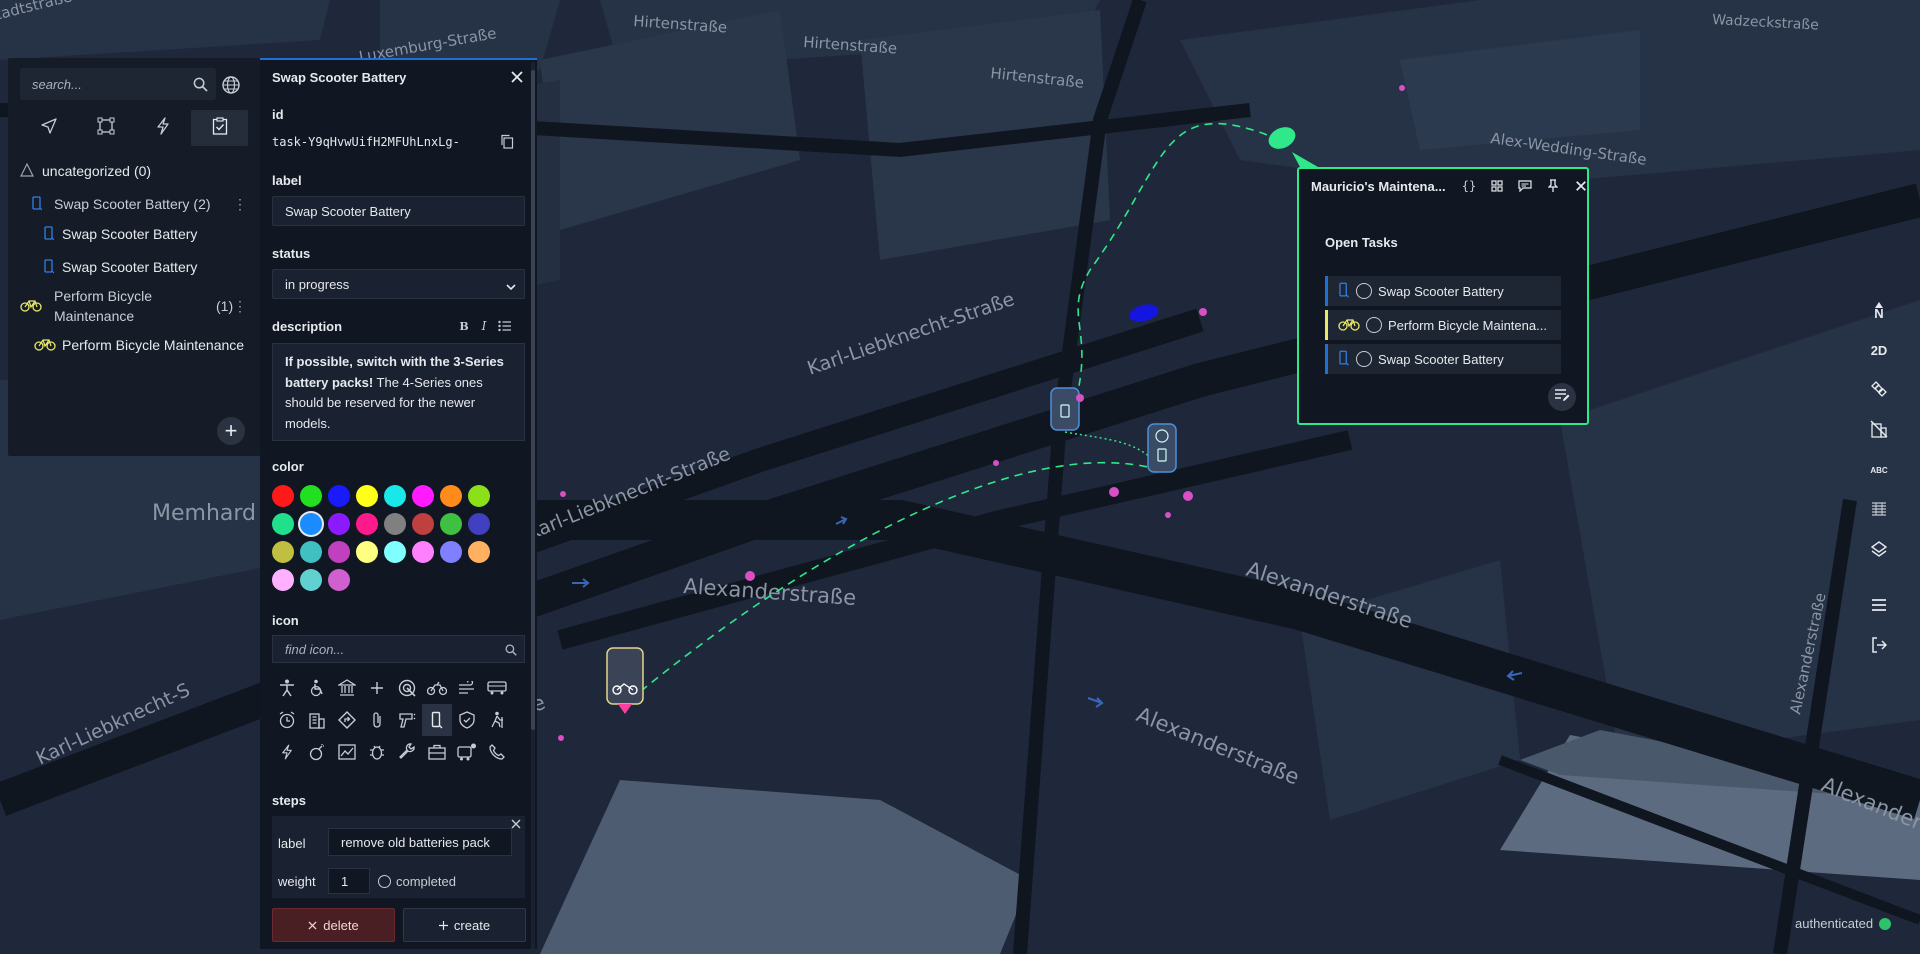 The width and height of the screenshot is (1920, 954). I want to click on chart-image-icon, so click(347, 752).